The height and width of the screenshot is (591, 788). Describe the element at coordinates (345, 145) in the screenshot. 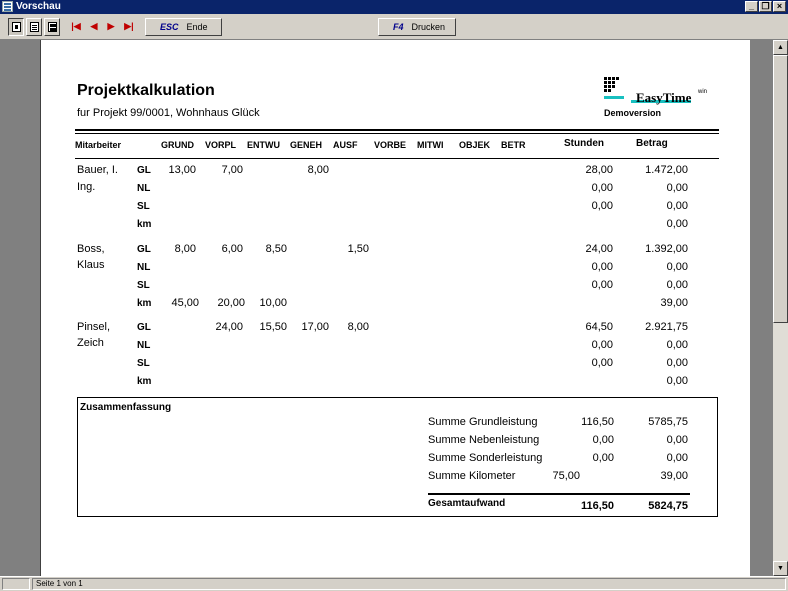

I see `col-header-ausf: AUSF` at that location.